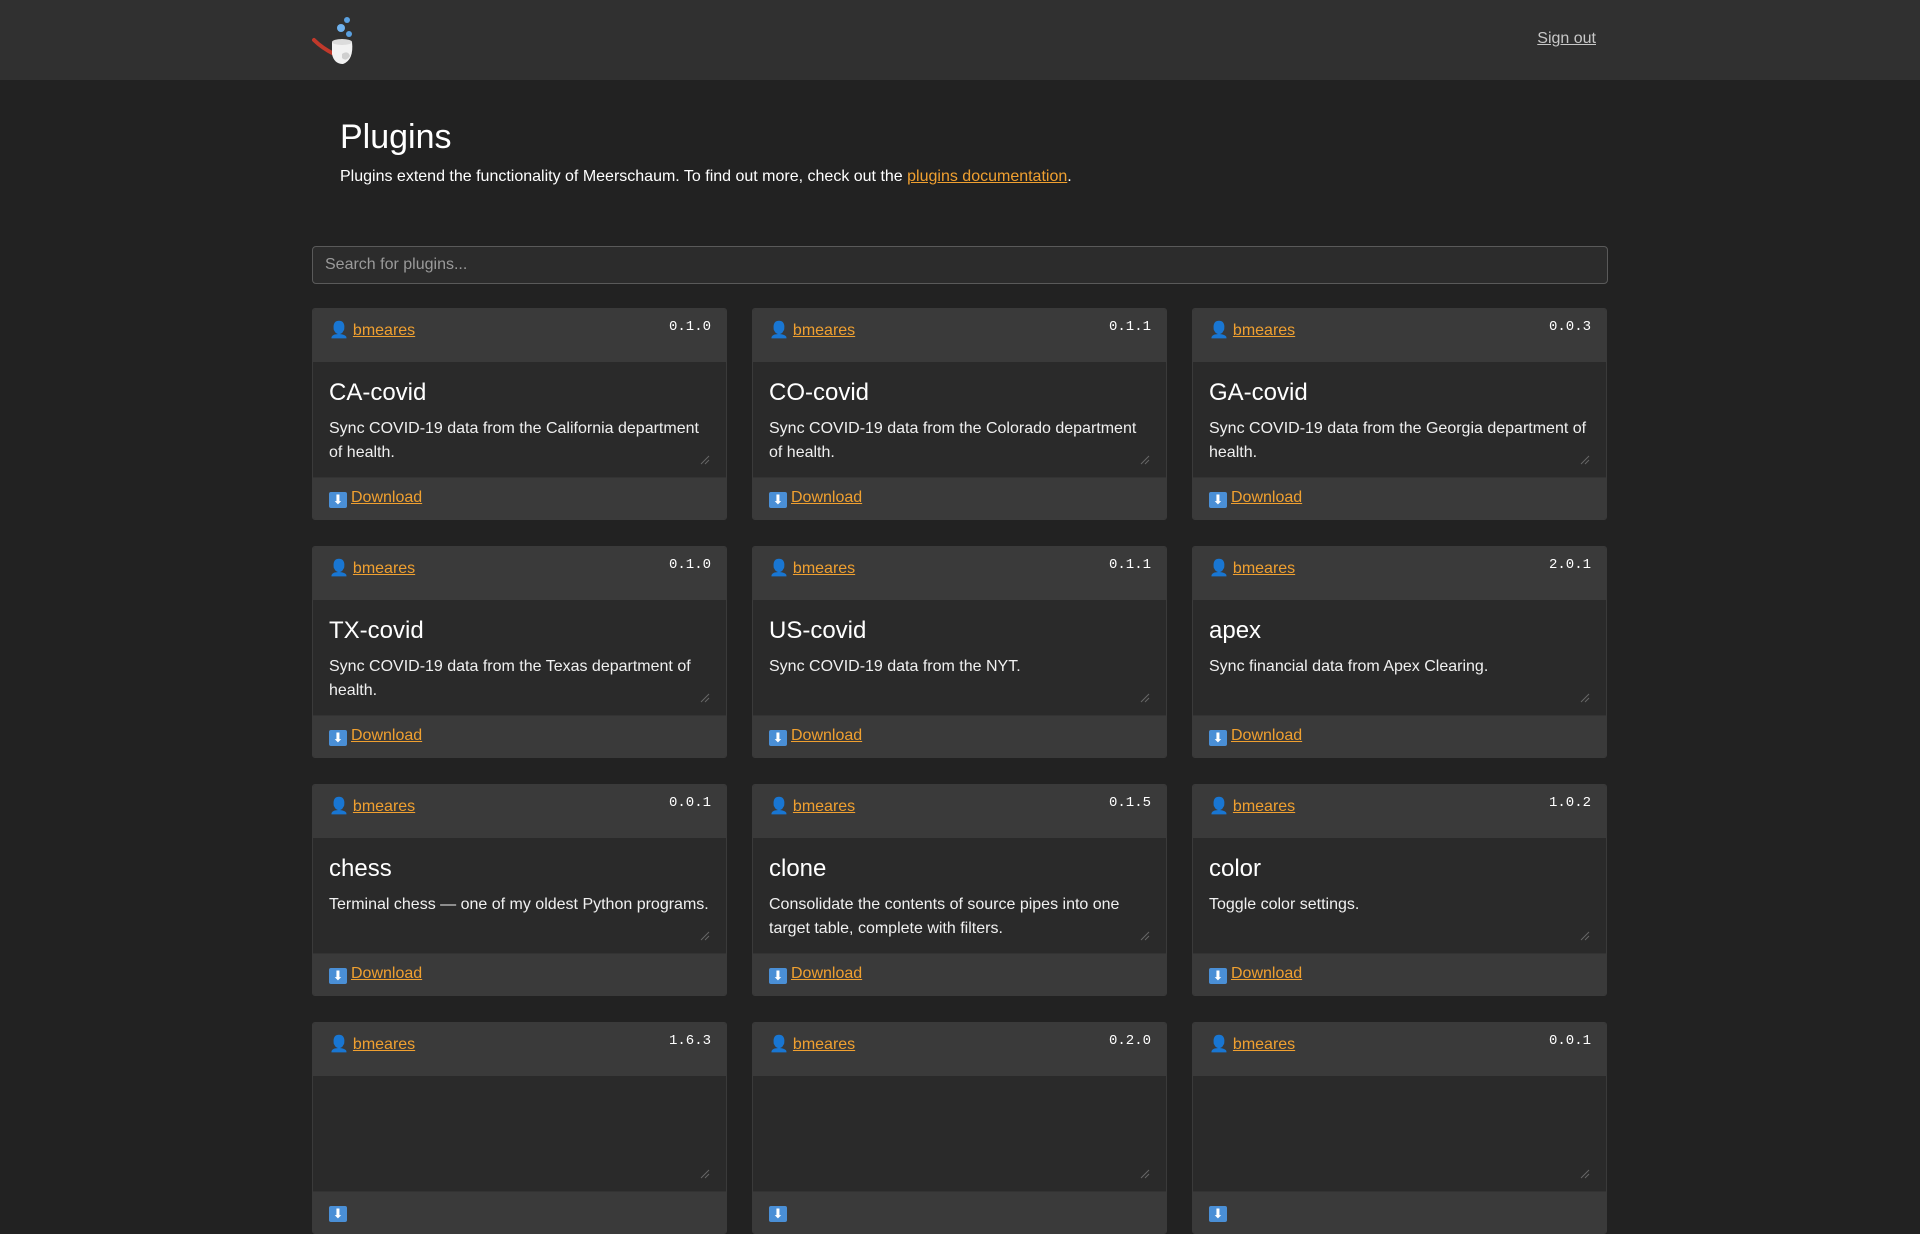  Describe the element at coordinates (1284, 904) in the screenshot. I see `plugin-description: Toggle color settings.` at that location.